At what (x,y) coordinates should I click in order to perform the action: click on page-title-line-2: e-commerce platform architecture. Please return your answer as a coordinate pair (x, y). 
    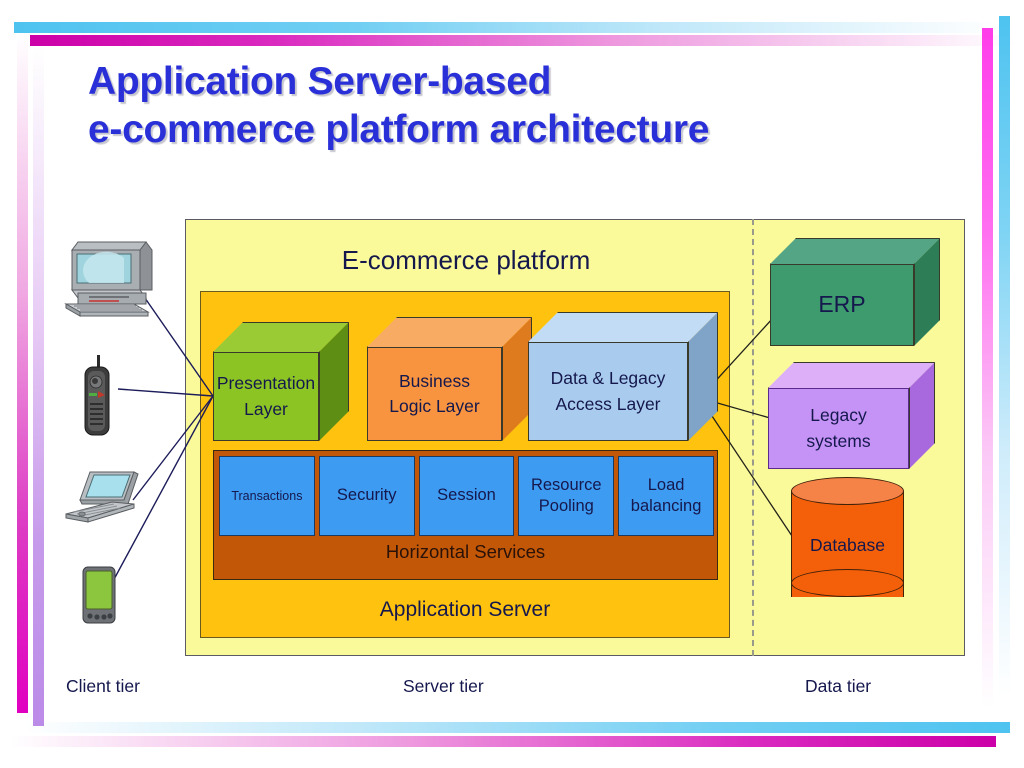
    Looking at the image, I should click on (399, 129).